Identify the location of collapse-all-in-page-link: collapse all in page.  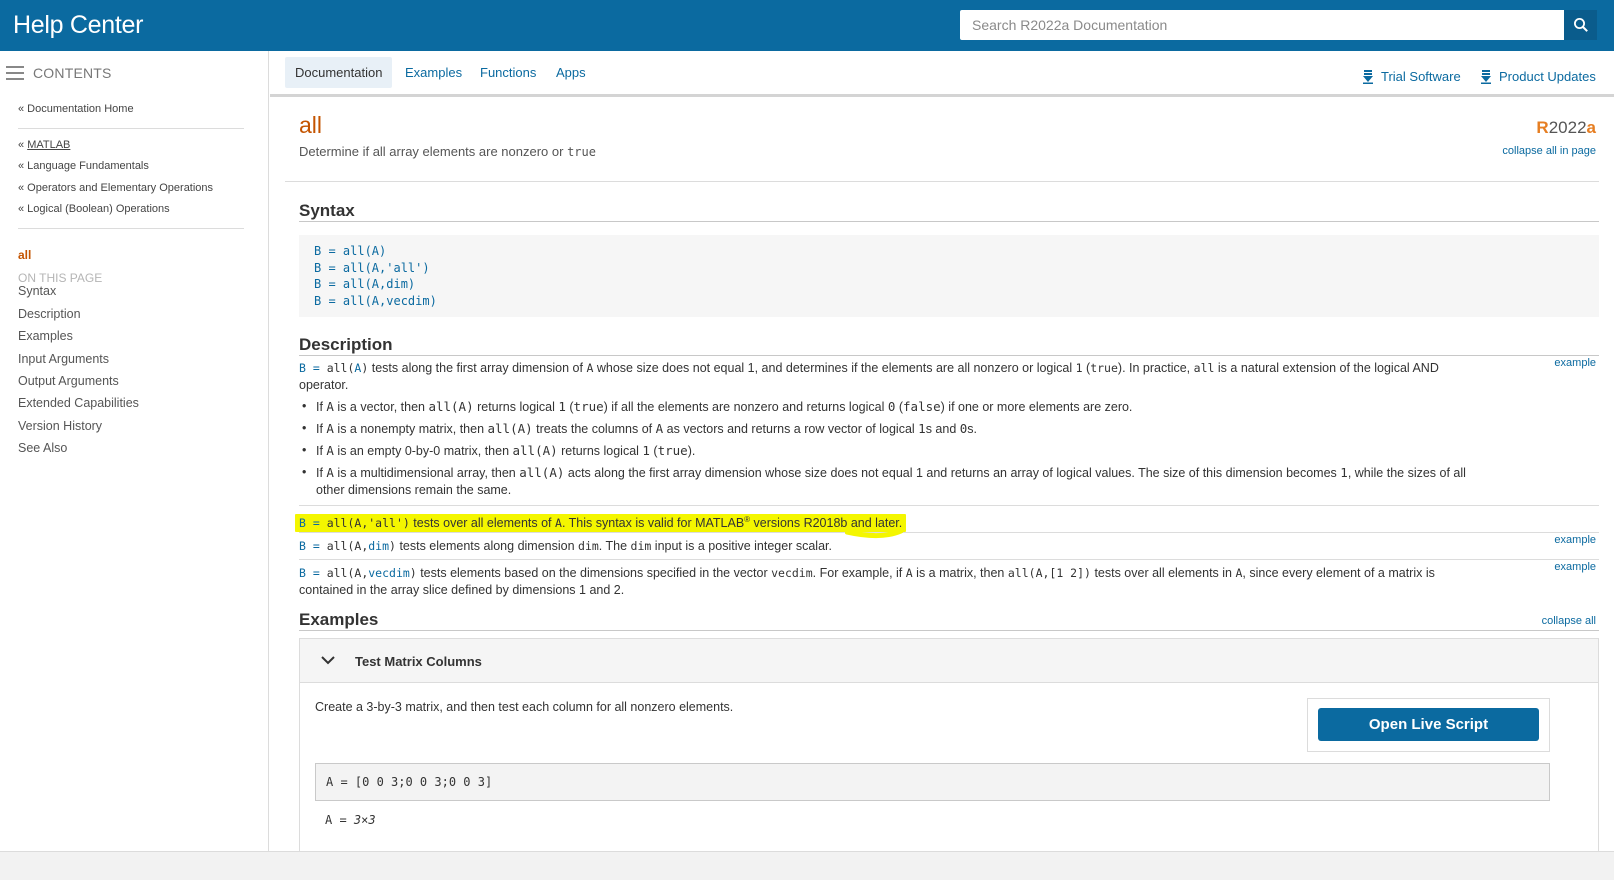
(1549, 151).